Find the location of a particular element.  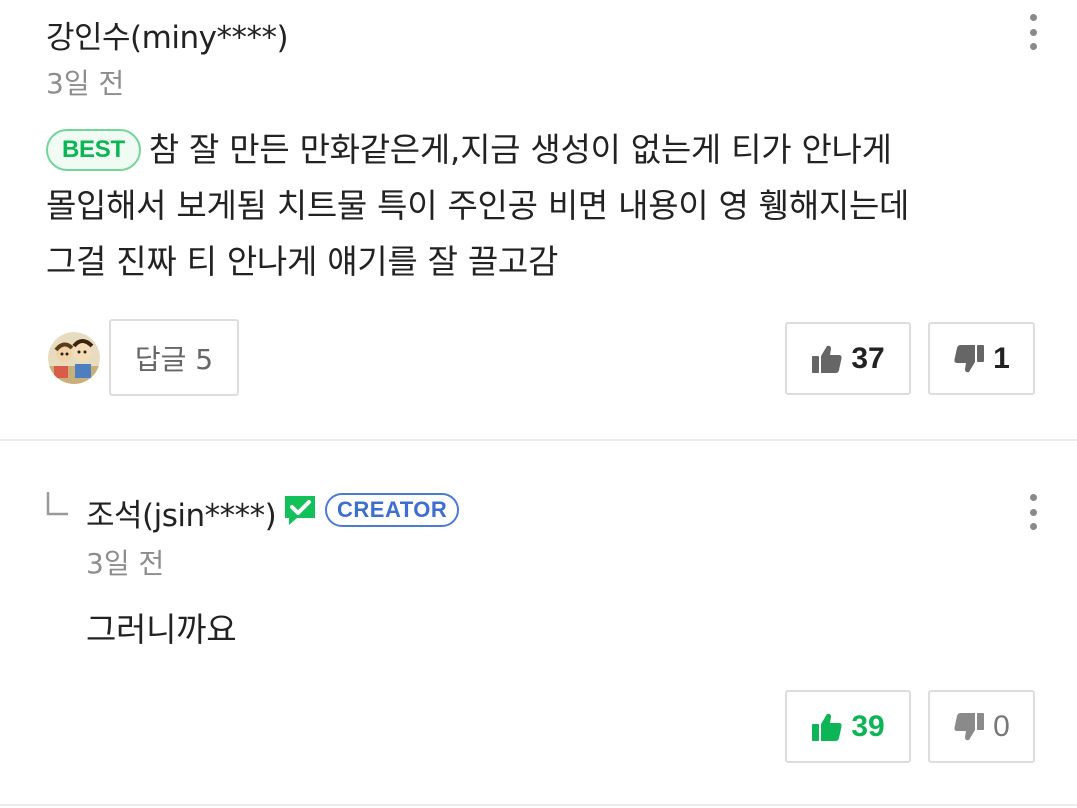

comment-text-line: 참 잘 만든 만화같은게,지금 생성이 없는게 티가 안나게 is located at coordinates (520, 149).